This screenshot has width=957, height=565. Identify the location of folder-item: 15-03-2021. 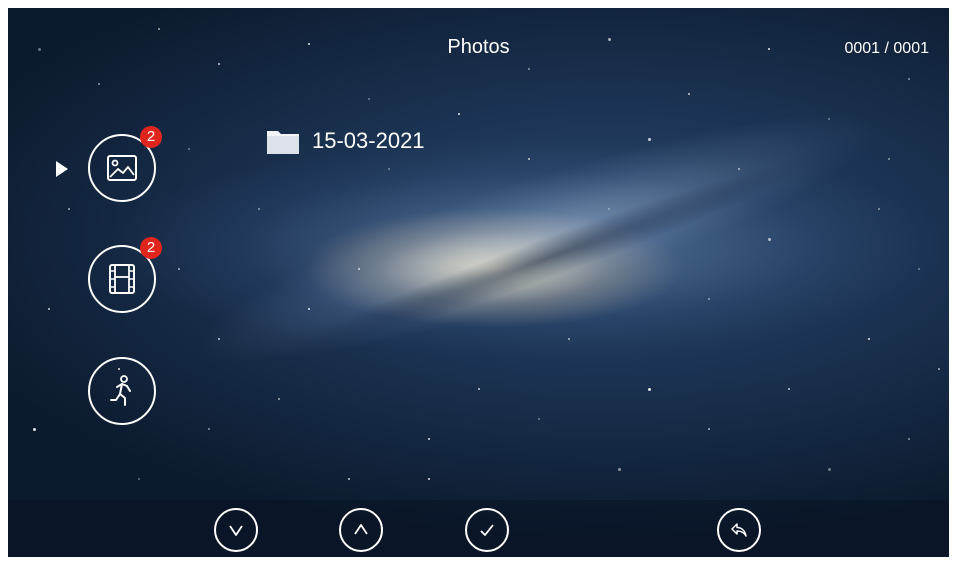
(345, 141).